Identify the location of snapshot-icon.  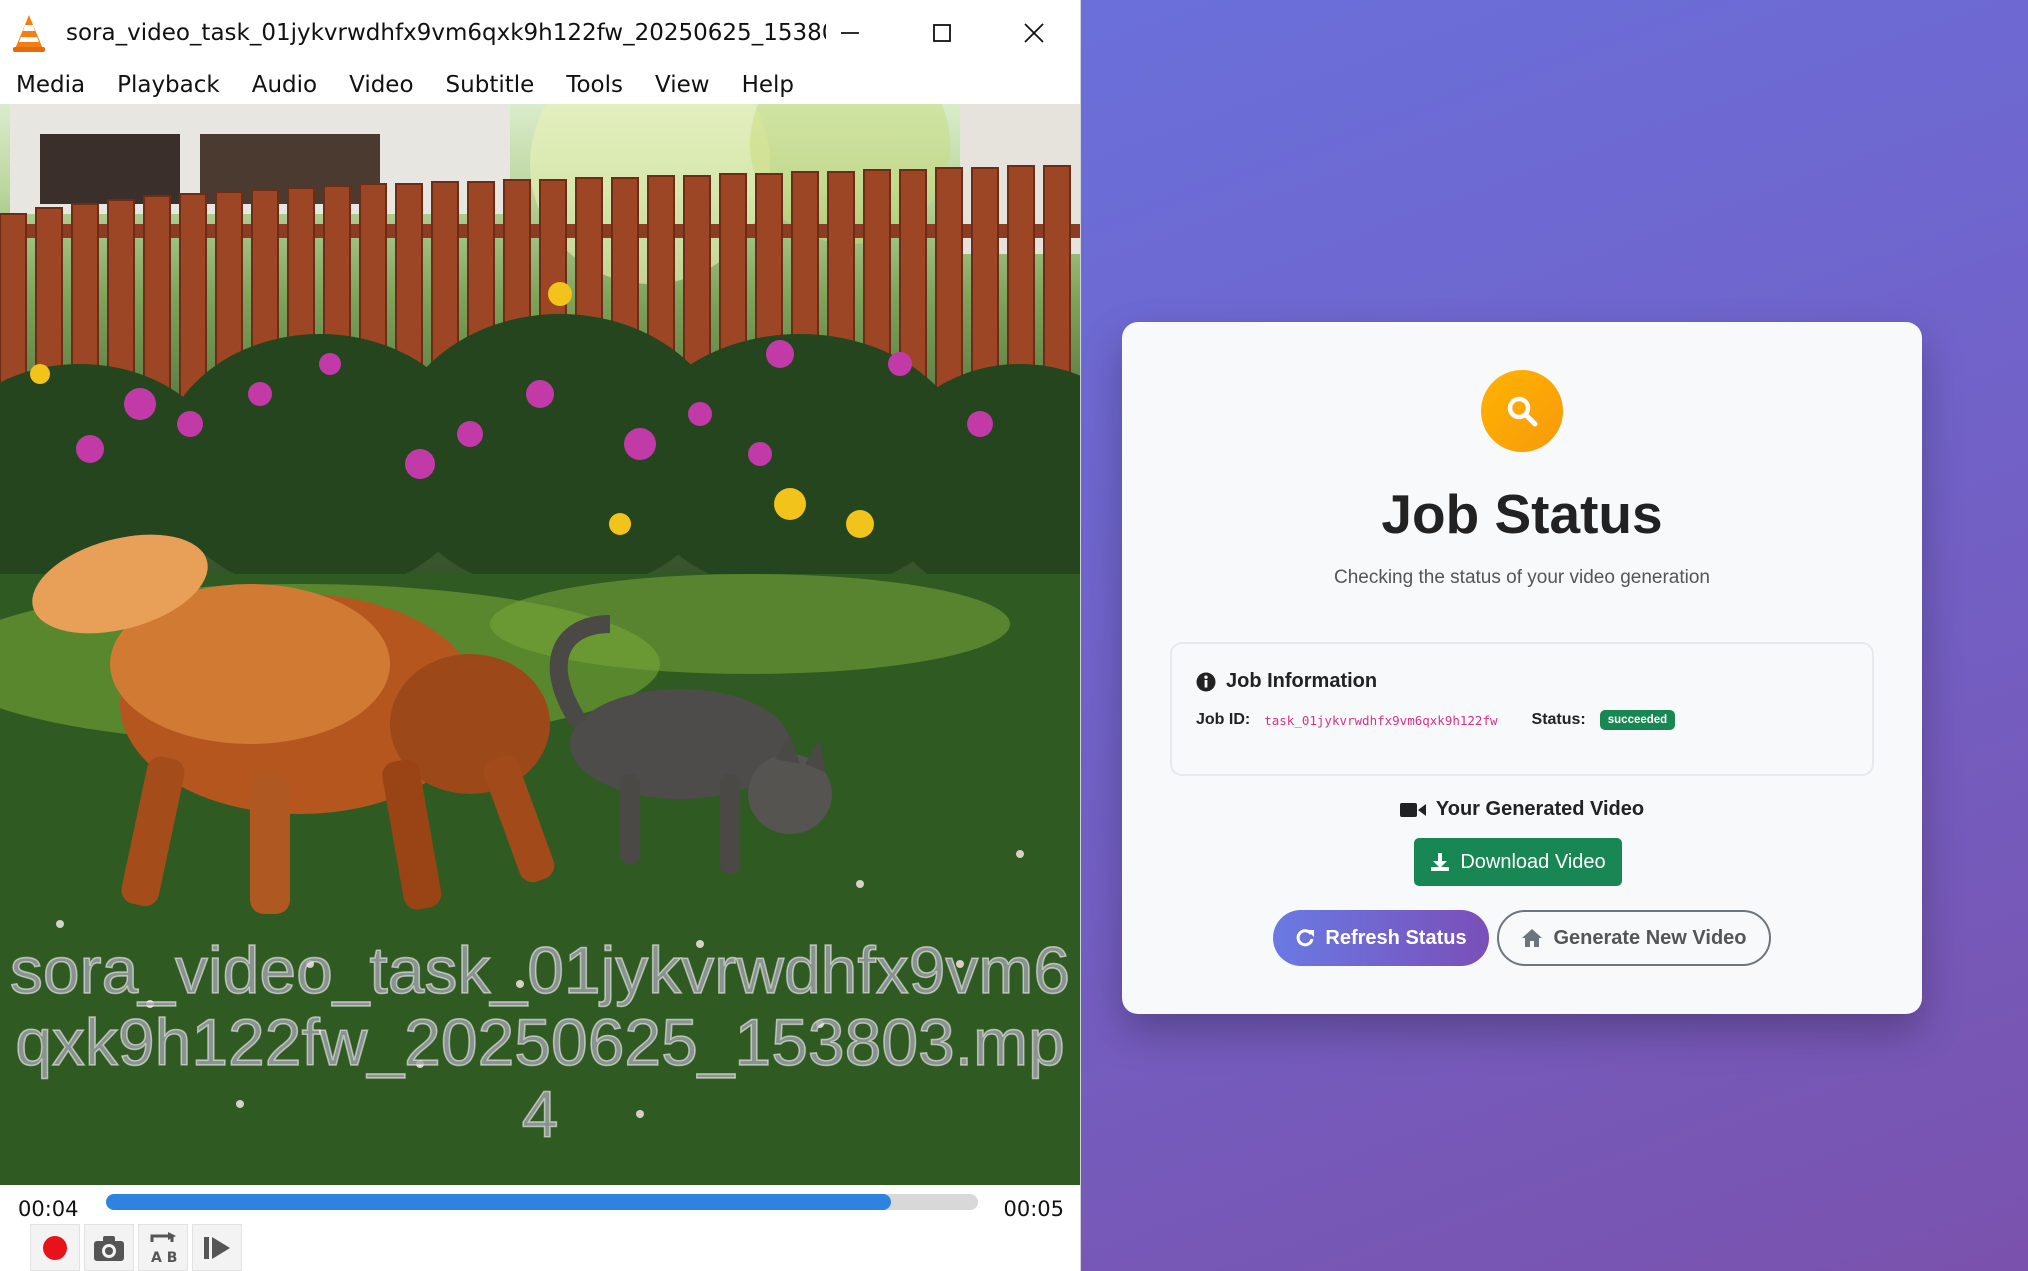
(109, 1248).